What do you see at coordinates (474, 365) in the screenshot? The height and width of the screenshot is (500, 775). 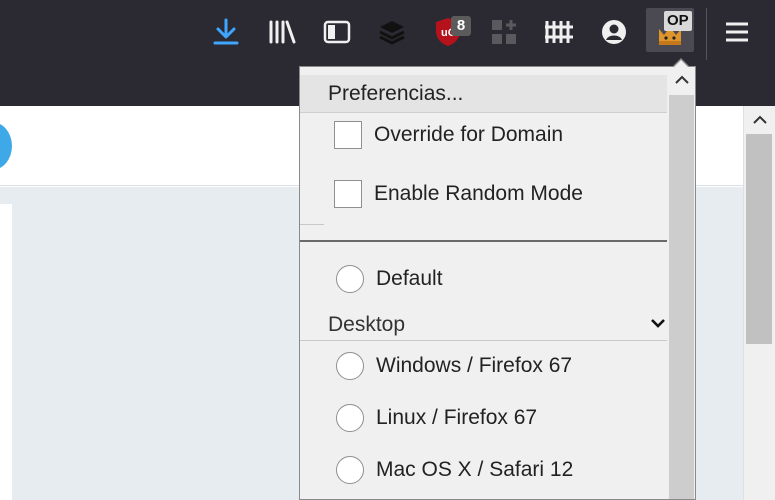 I see `option-label: Windows / Firefox 67` at bounding box center [474, 365].